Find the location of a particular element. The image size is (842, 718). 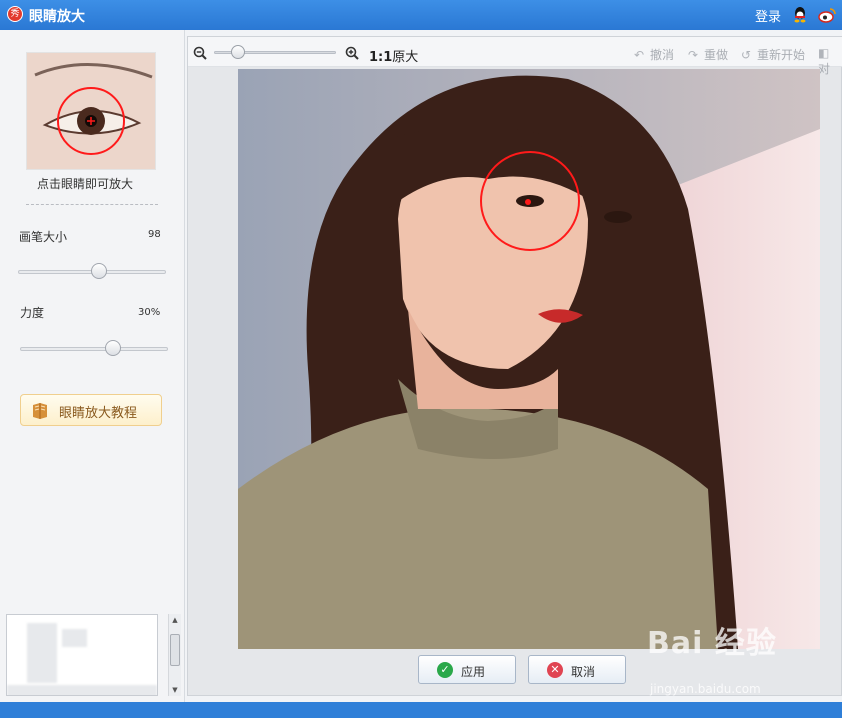

editor-toolbar: 1:1原大 ↶ 撤消 ↷ 重做 ↺ 重新开始 ◧对 is located at coordinates (515, 56).